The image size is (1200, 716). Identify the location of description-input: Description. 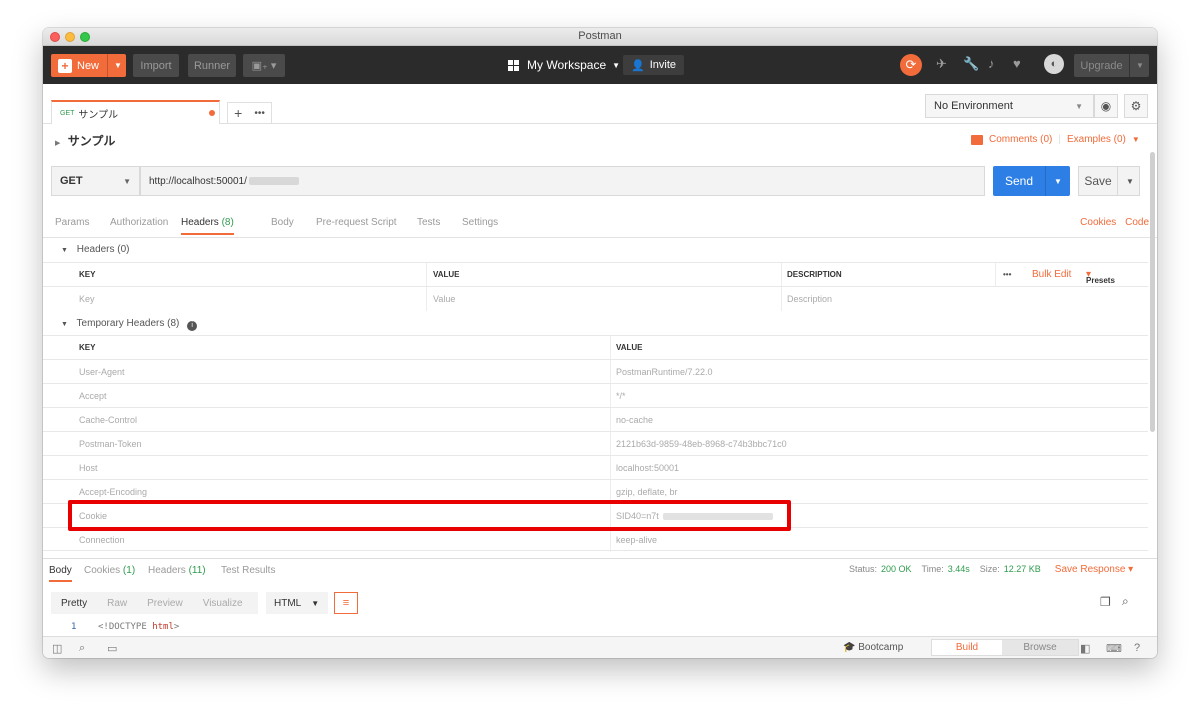
(809, 299).